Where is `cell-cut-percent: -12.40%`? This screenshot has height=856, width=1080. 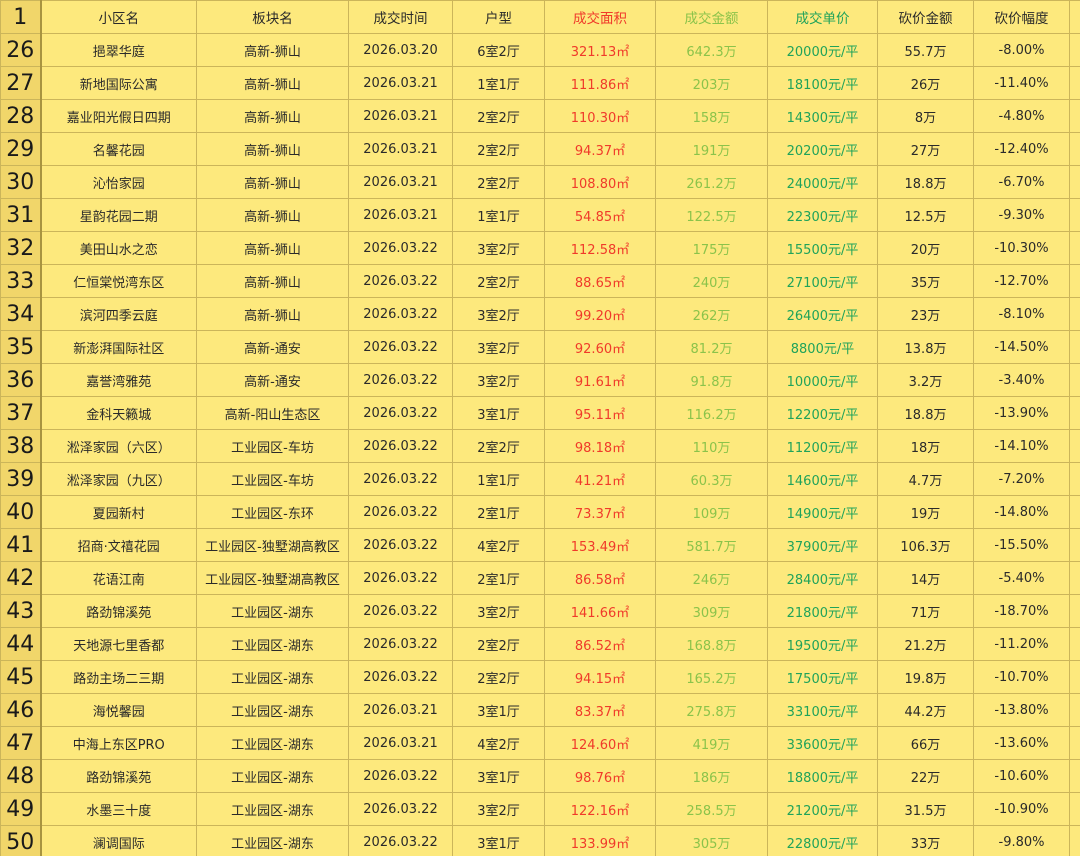 cell-cut-percent: -12.40% is located at coordinates (1021, 149).